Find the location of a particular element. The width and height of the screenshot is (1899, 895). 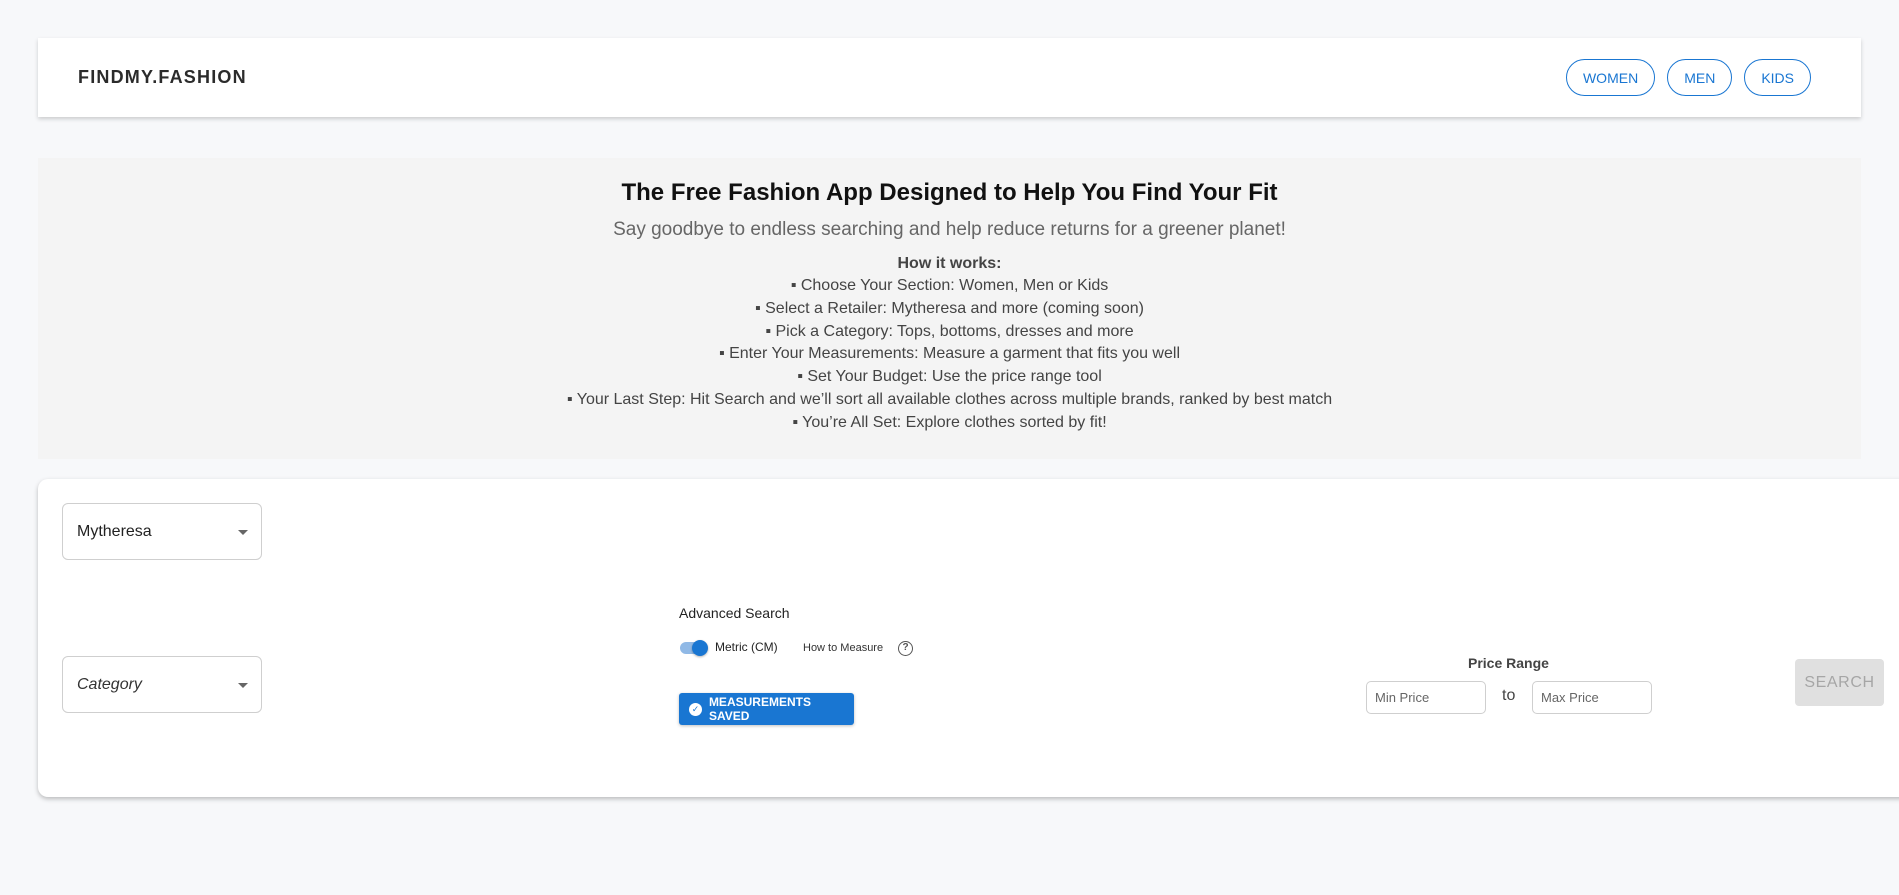

retailer-select-value: Mytheresa is located at coordinates (114, 531).